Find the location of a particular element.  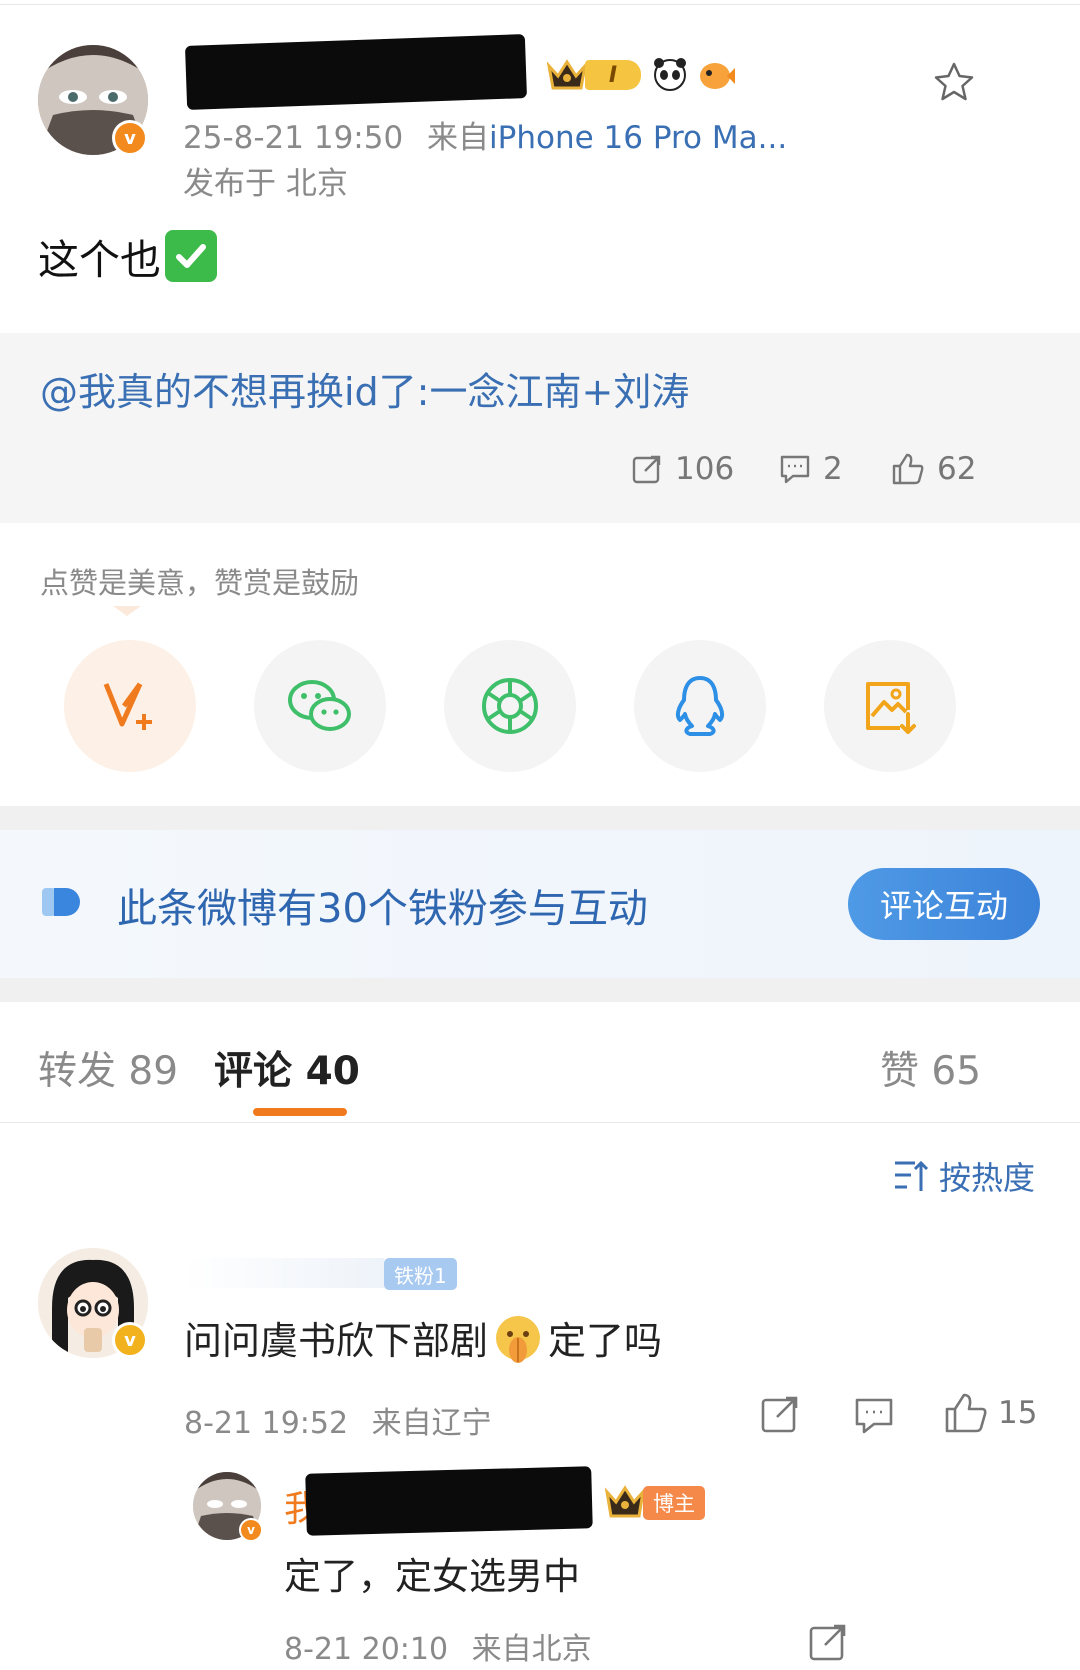

sort-icon is located at coordinates (912, 1175).